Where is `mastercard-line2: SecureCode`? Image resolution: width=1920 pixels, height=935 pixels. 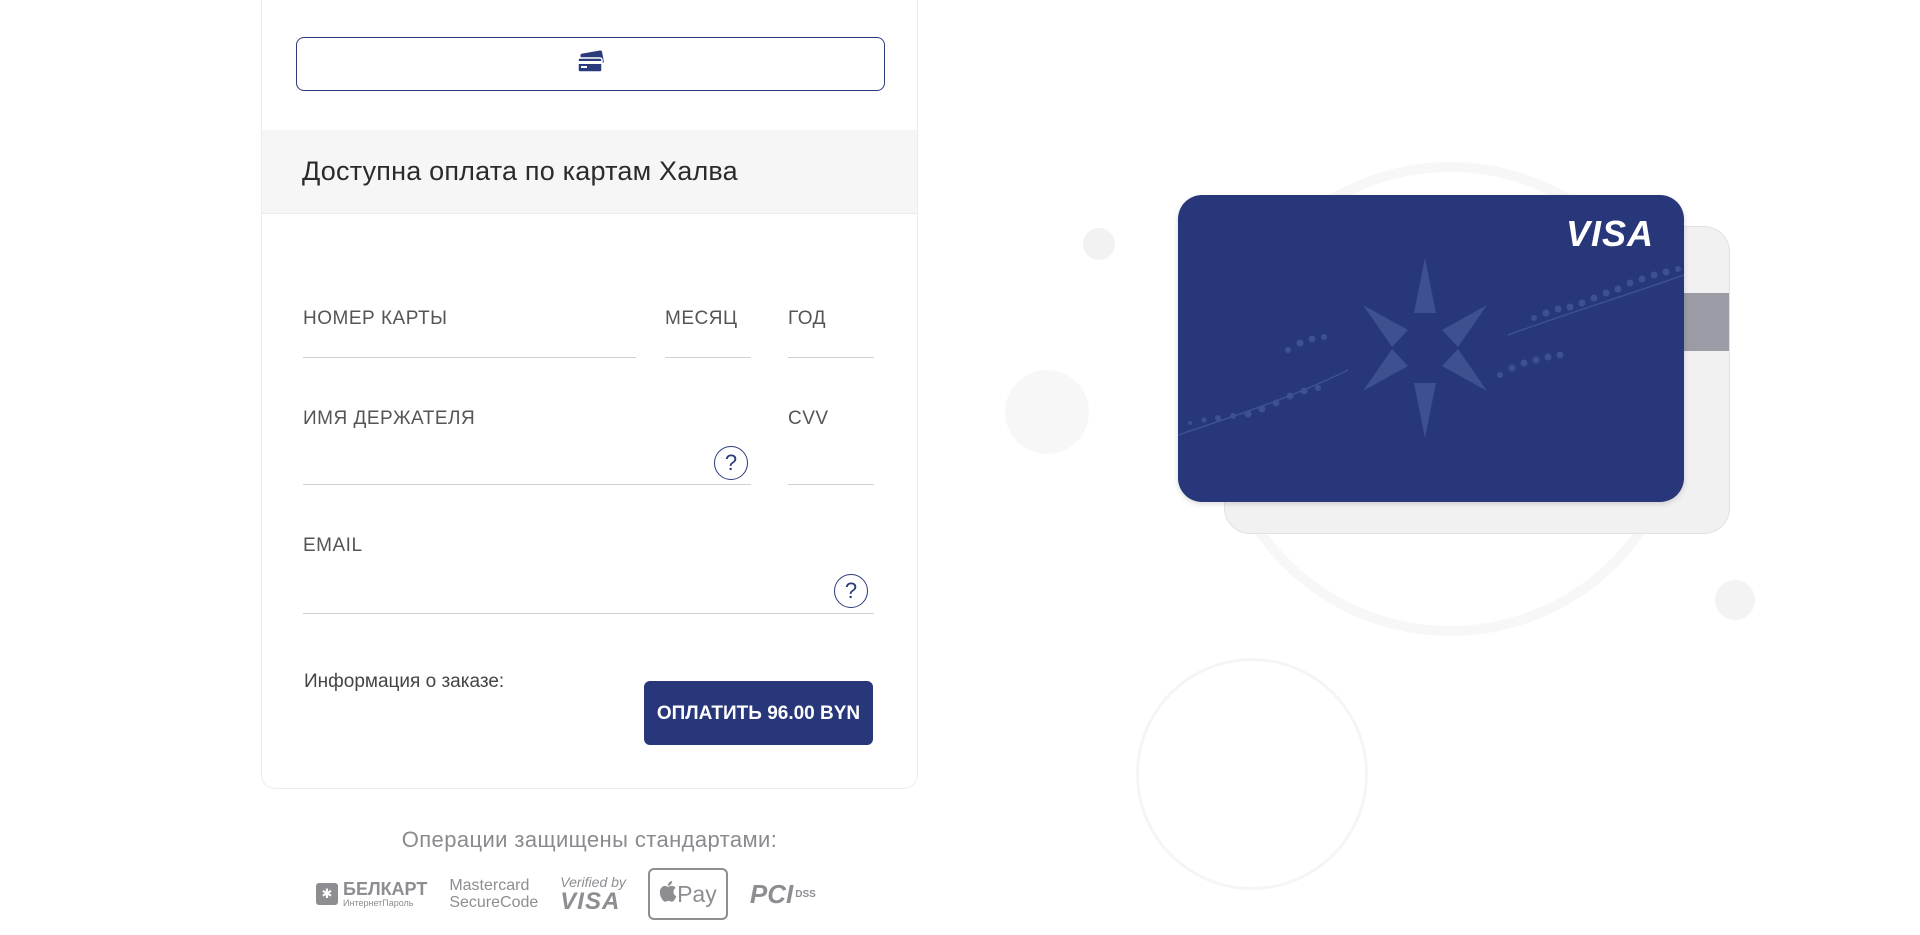 mastercard-line2: SecureCode is located at coordinates (494, 902).